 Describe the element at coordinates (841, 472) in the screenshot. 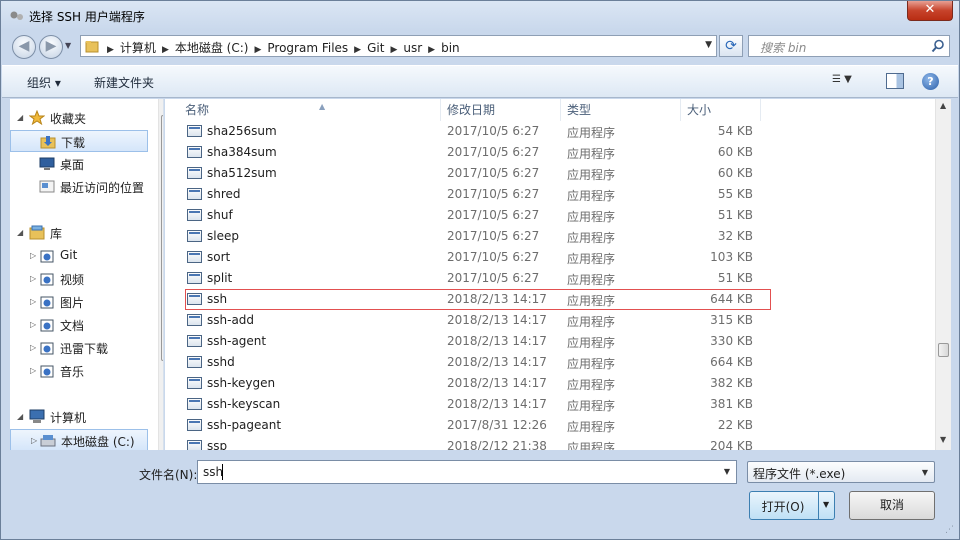

I see `file-type-select: 程序文件 (*.exe) ▼` at that location.